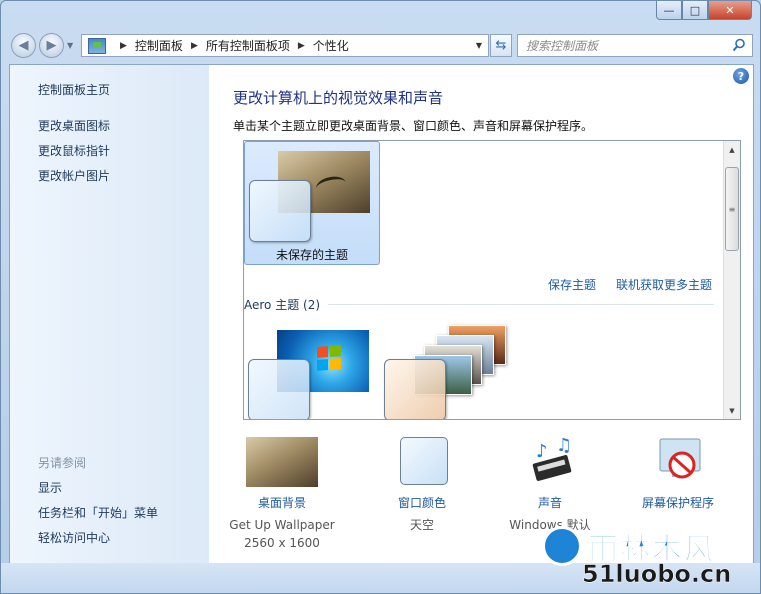  What do you see at coordinates (74, 125) in the screenshot?
I see `sidebar-change-desktop-icons: 更改桌面图标` at bounding box center [74, 125].